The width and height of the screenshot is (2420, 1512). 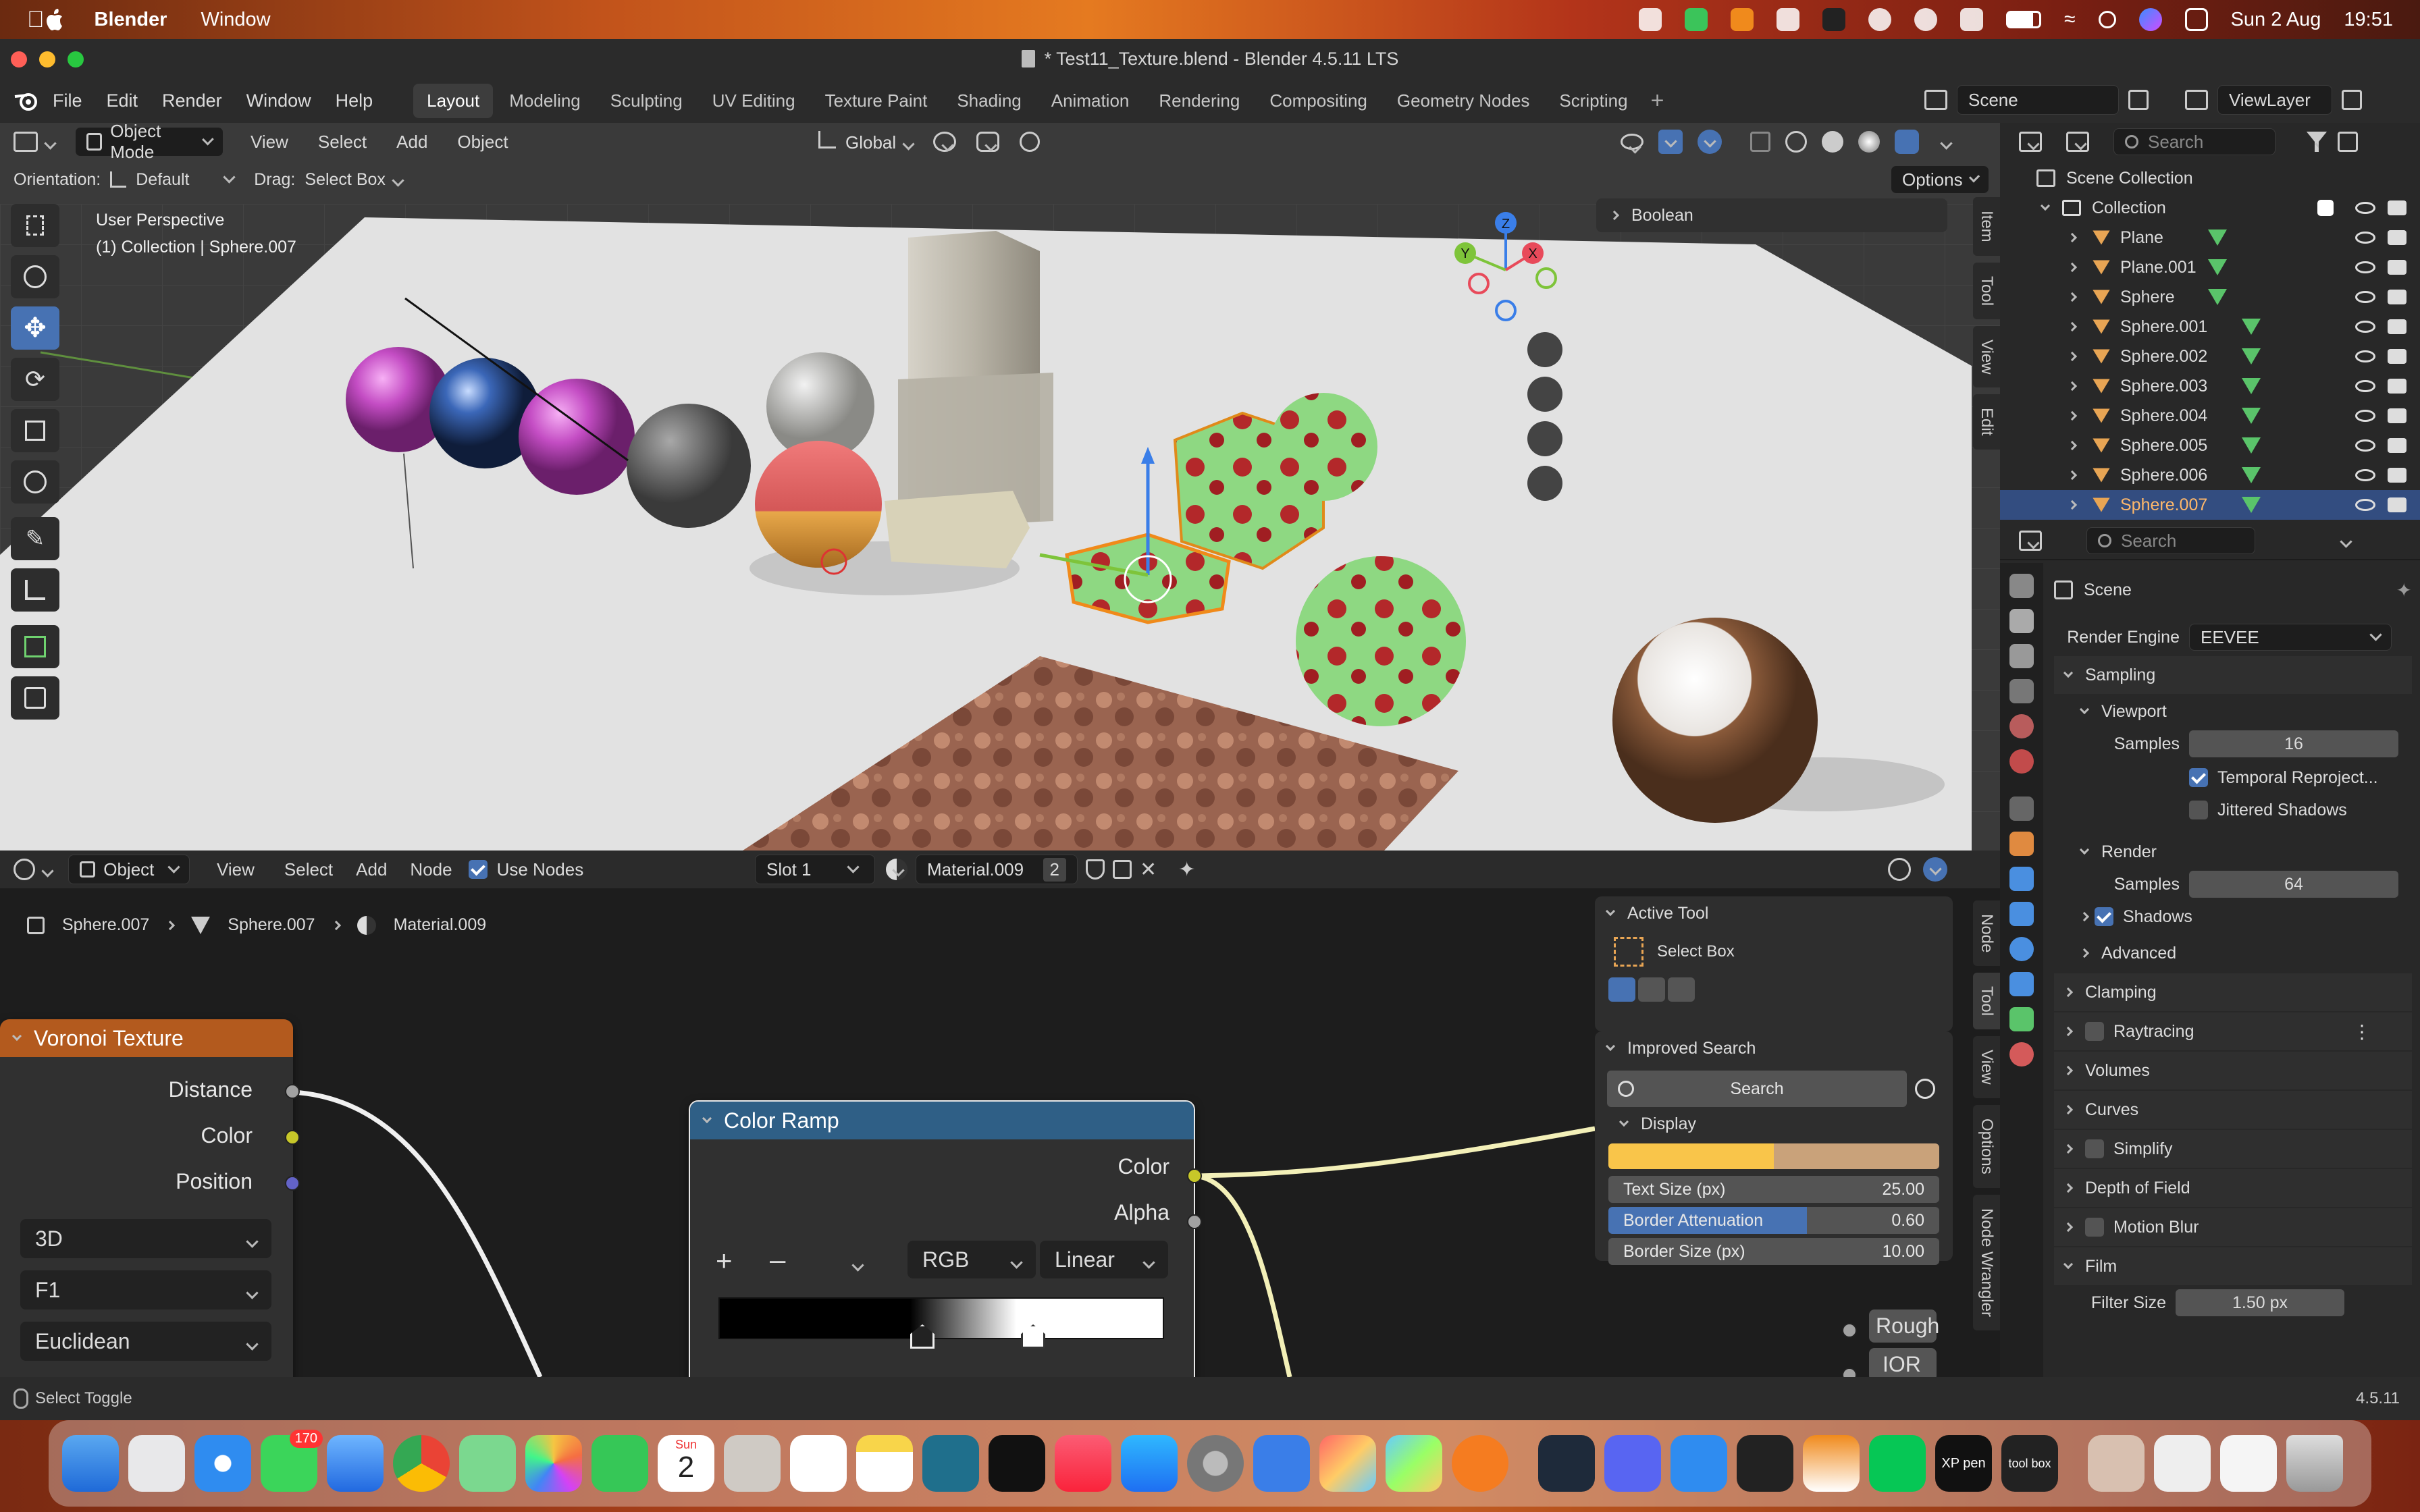 I want to click on scene-icon, so click(x=1935, y=100).